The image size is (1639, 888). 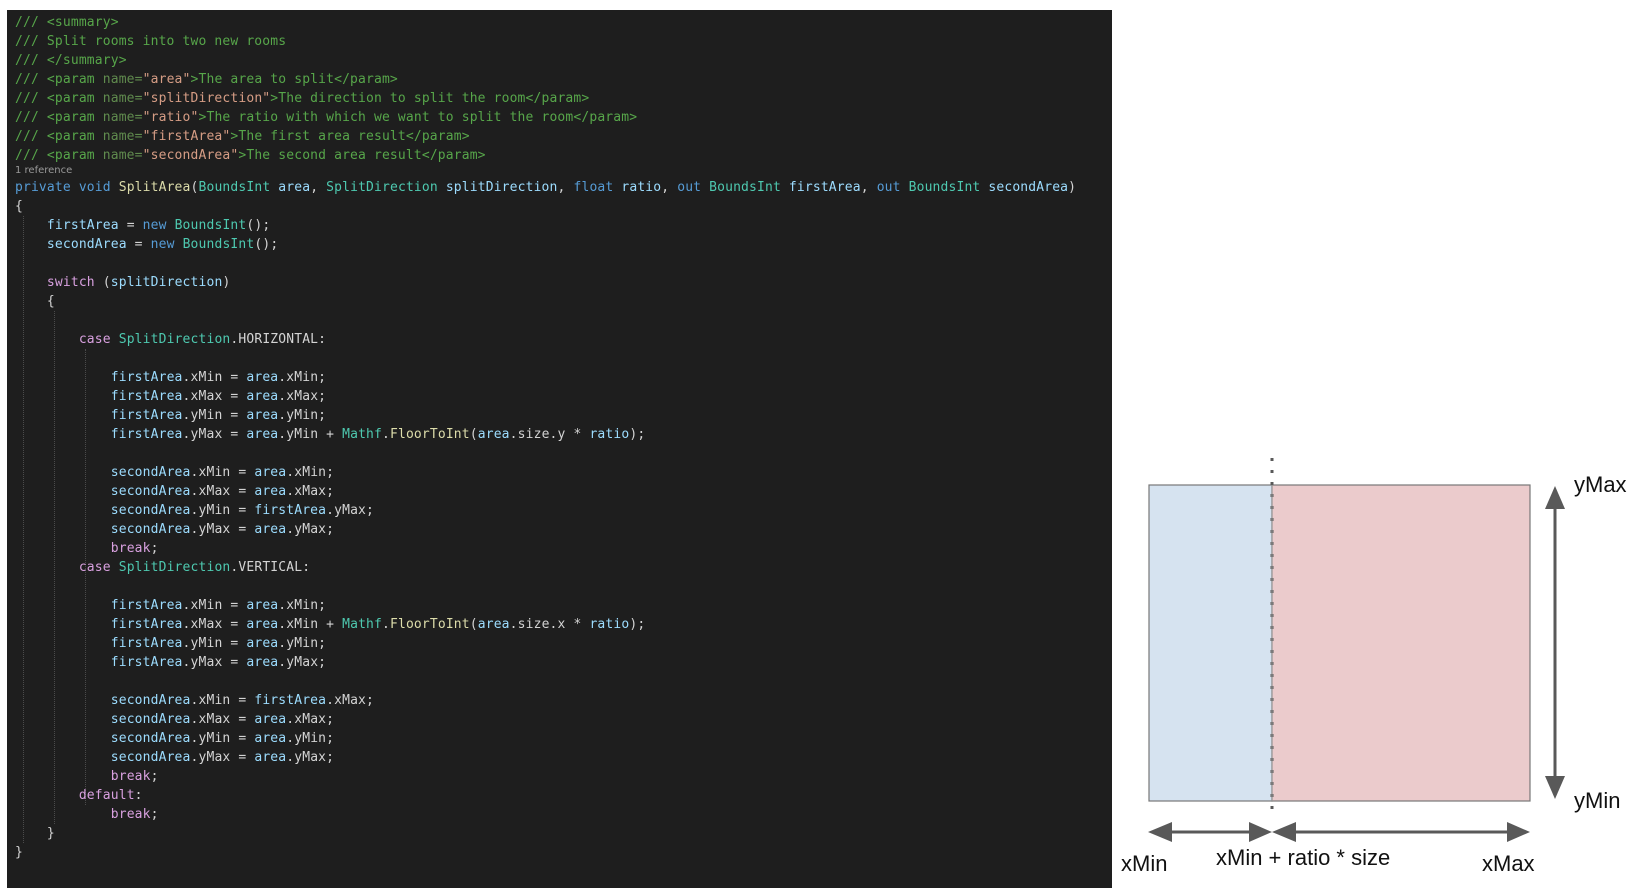 What do you see at coordinates (174, 738) in the screenshot?
I see `code-line: secondArea.yMin = area.yMin;` at bounding box center [174, 738].